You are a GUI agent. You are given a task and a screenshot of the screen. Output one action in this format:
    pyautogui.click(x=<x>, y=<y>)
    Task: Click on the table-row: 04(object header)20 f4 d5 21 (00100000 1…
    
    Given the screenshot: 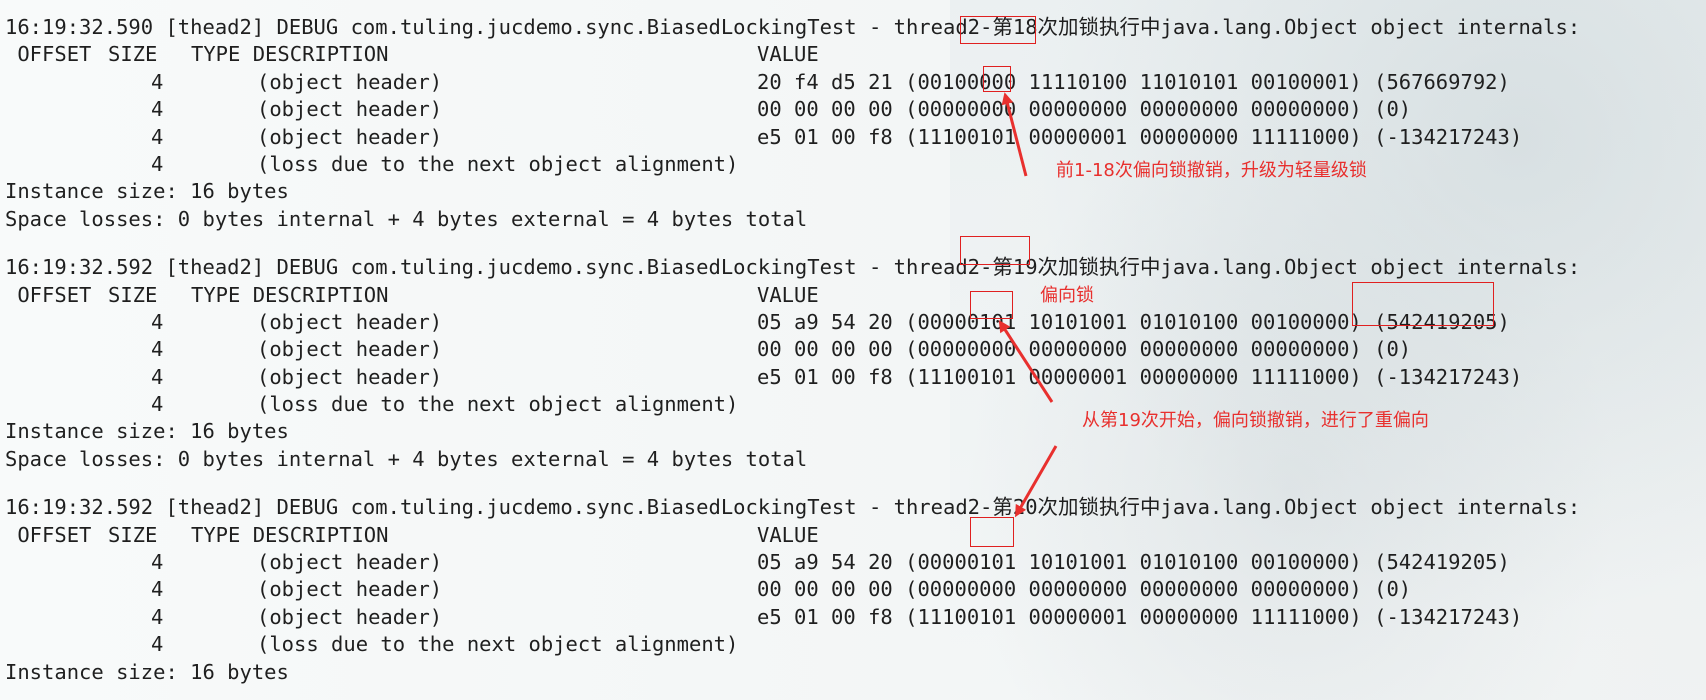 What is the action you would take?
    pyautogui.click(x=792, y=82)
    